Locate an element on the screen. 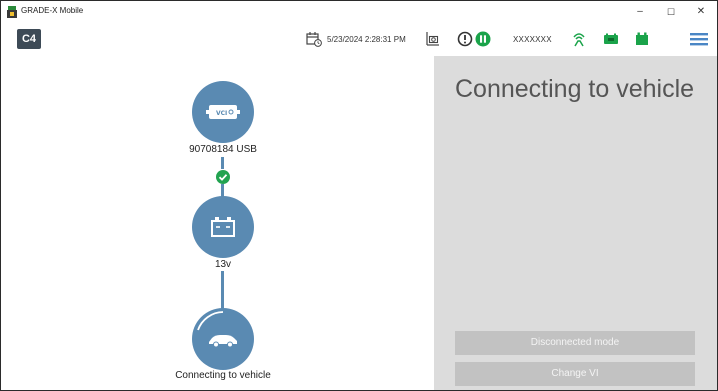 The height and width of the screenshot is (391, 718). vci-battery-icon is located at coordinates (611, 39).